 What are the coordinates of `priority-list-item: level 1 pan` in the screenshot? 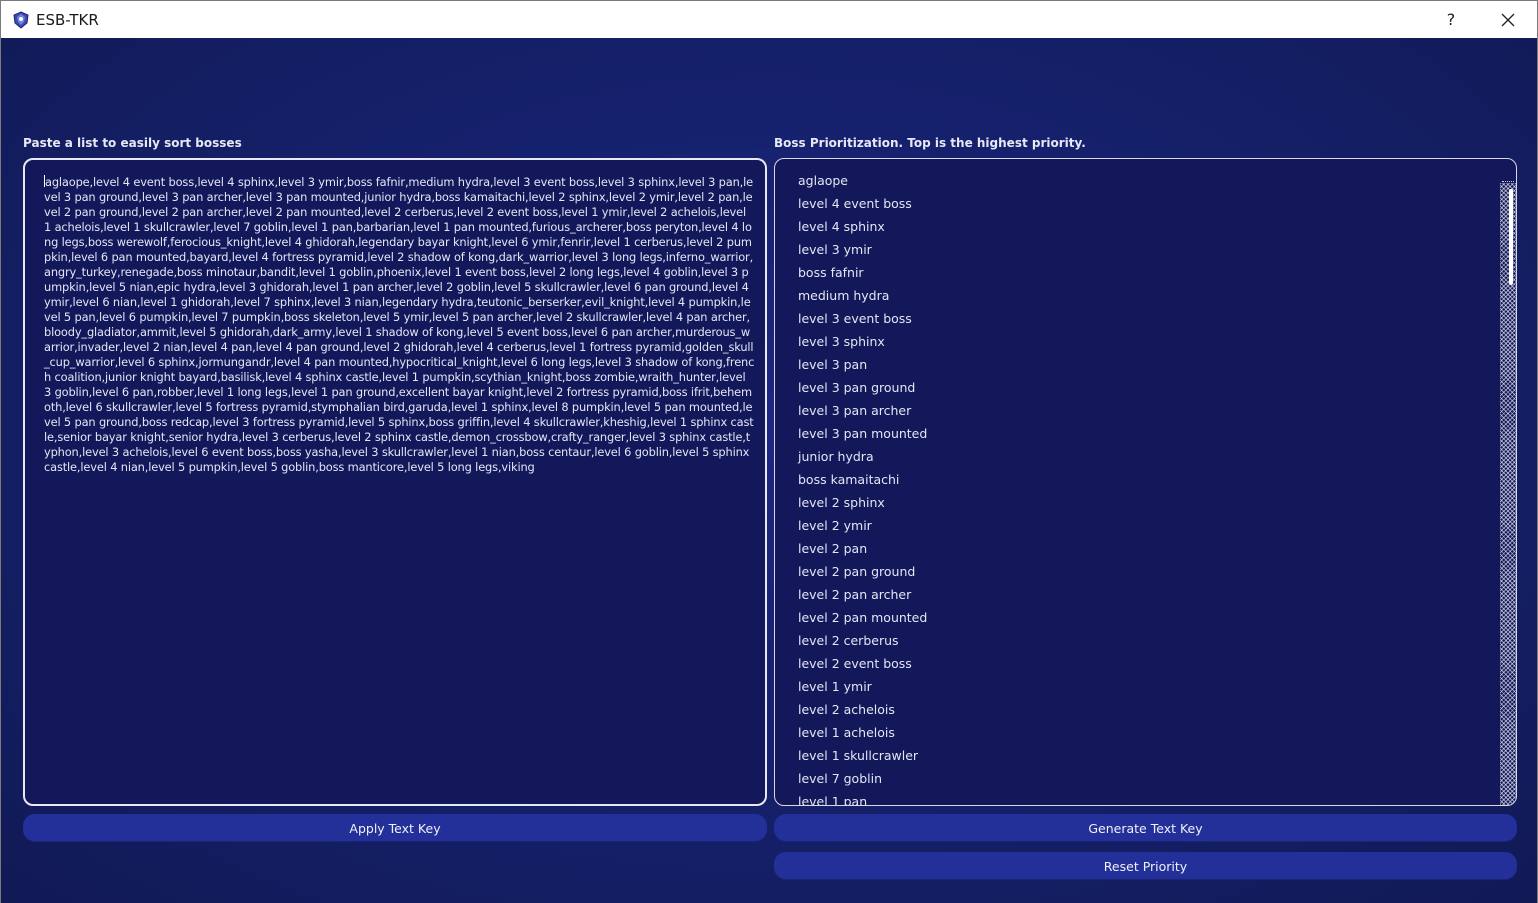 It's located at (862, 798).